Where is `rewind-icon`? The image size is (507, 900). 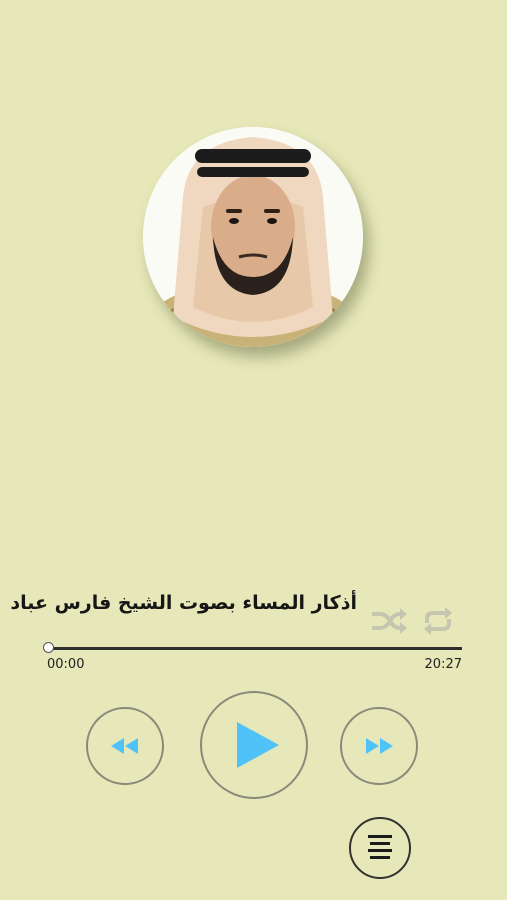
rewind-icon is located at coordinates (124, 746).